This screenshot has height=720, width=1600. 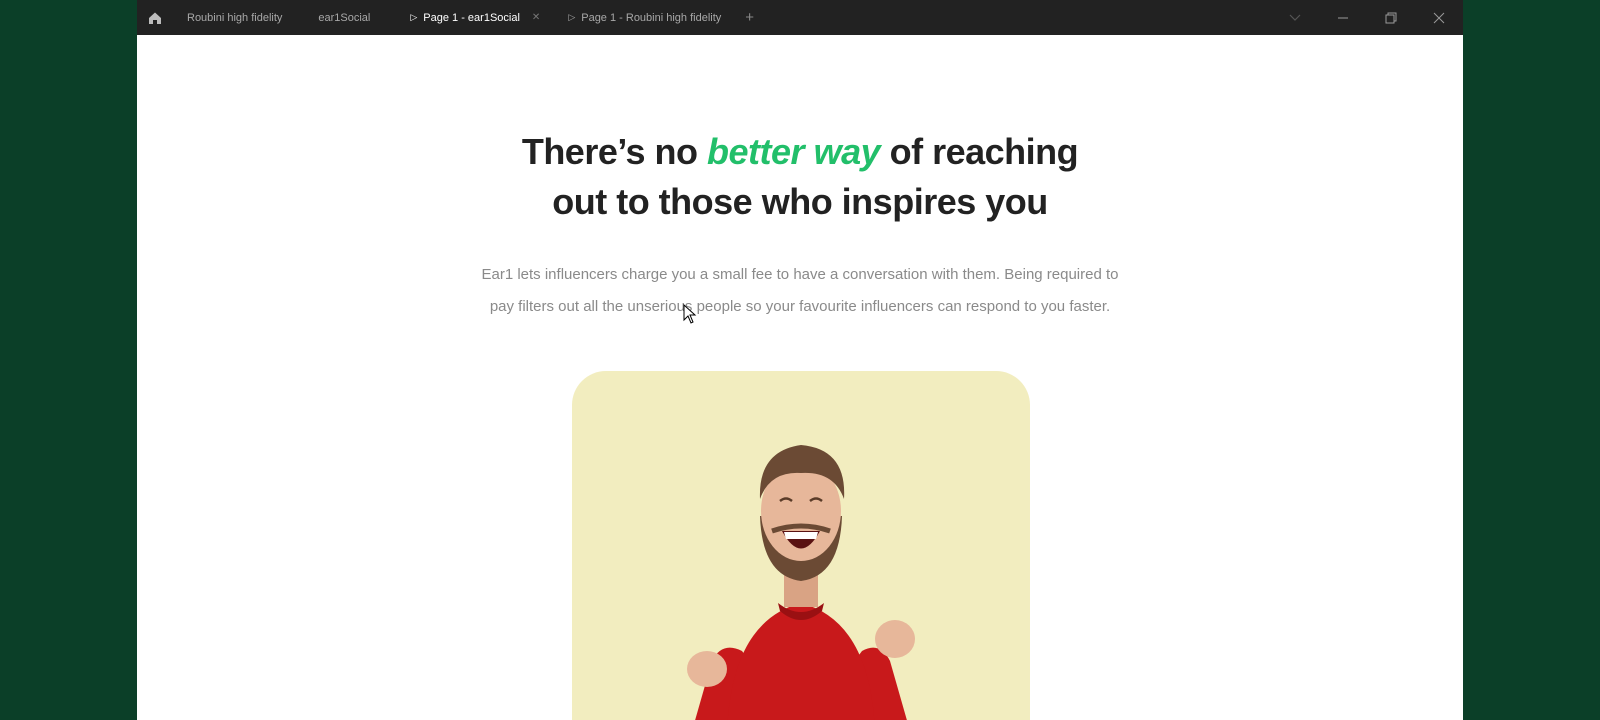 I want to click on tab-page1-ear1social: ▷ Page 1 - ear1Social ✕, so click(x=469, y=17).